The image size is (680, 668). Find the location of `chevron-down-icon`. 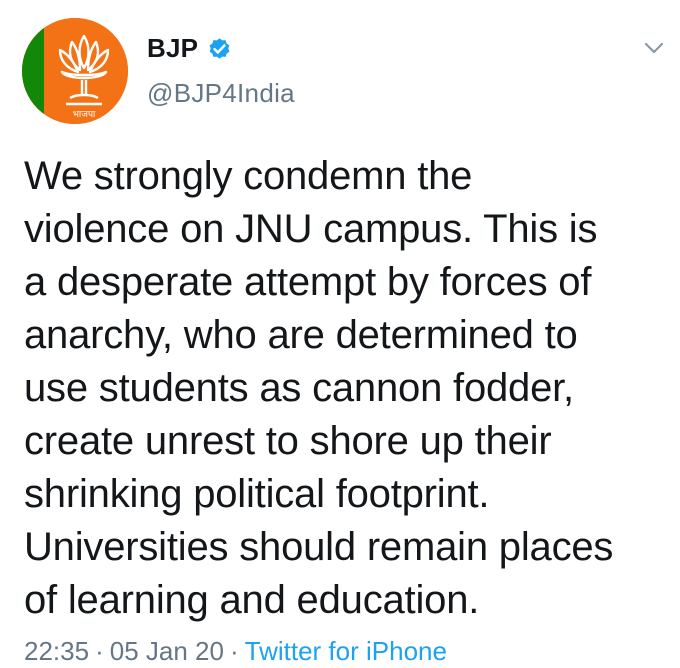

chevron-down-icon is located at coordinates (654, 48).